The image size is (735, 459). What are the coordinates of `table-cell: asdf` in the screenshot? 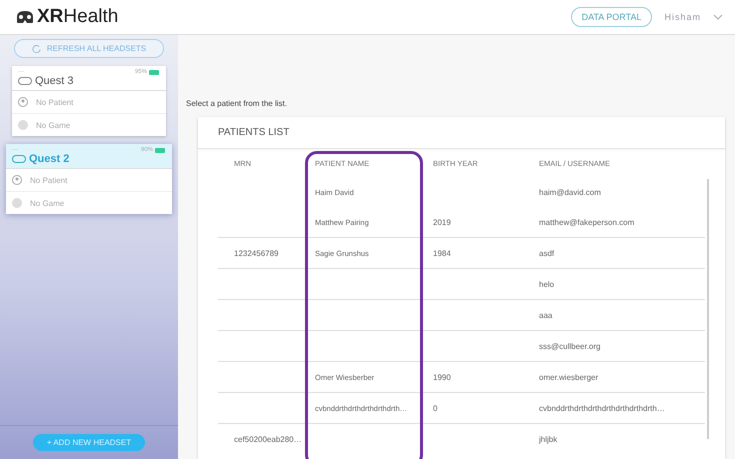 It's located at (546, 253).